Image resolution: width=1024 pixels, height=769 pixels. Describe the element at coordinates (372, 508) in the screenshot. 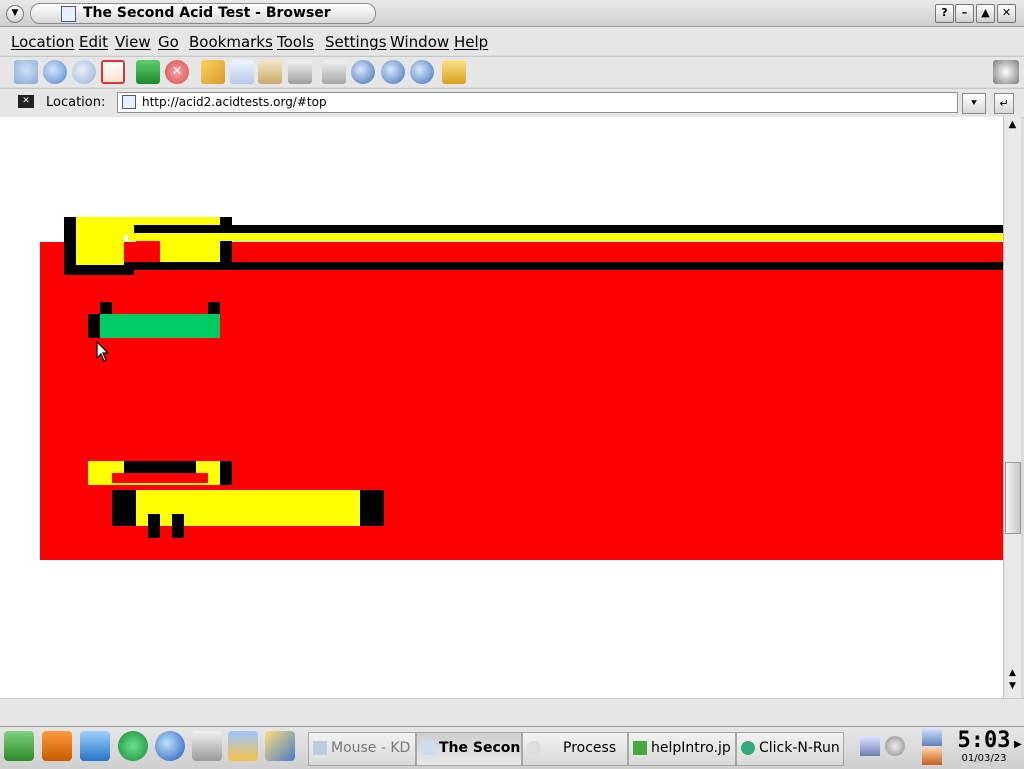

I see `acid-chin-black-right` at that location.